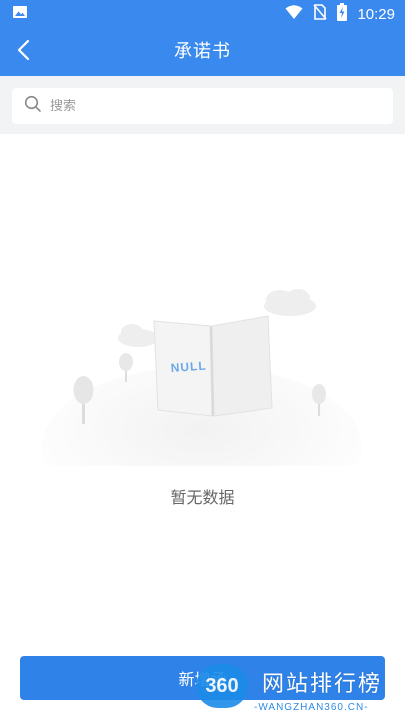  Describe the element at coordinates (202, 14) in the screenshot. I see `status-bar: 10:29` at that location.